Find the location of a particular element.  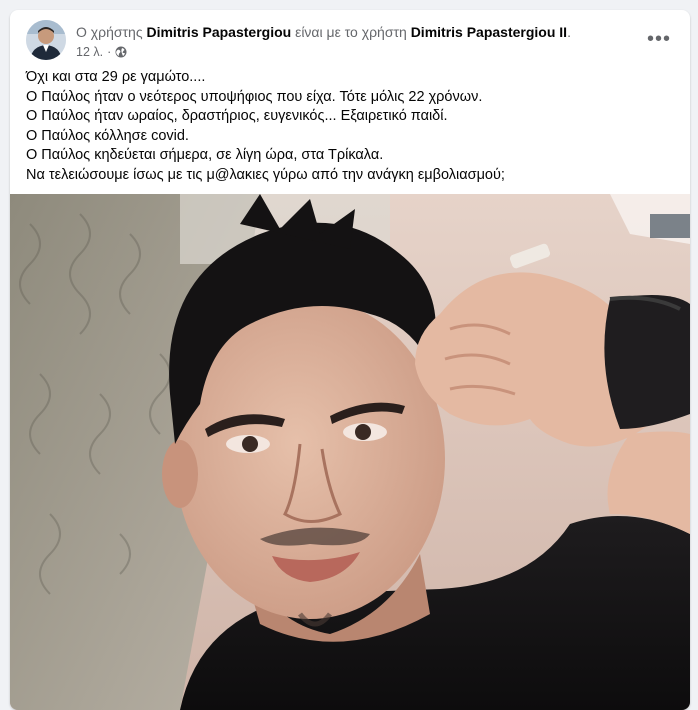

post-timestamp: 12 λ. is located at coordinates (89, 52).